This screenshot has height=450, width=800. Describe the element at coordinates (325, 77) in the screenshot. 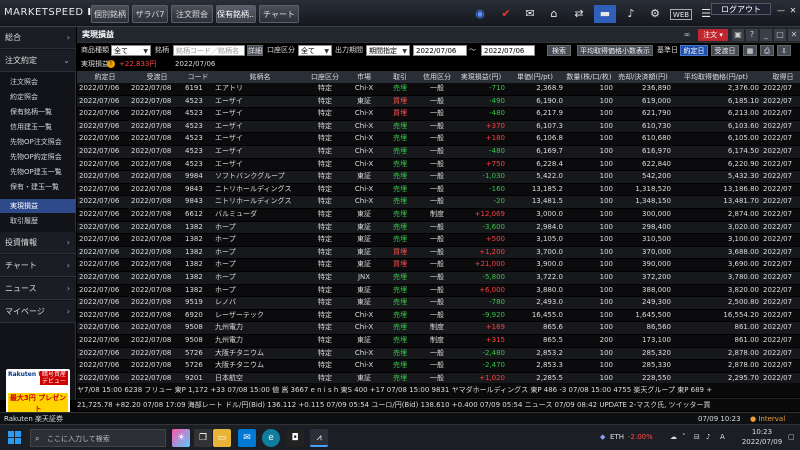

I see `column-header: 口座区分` at that location.